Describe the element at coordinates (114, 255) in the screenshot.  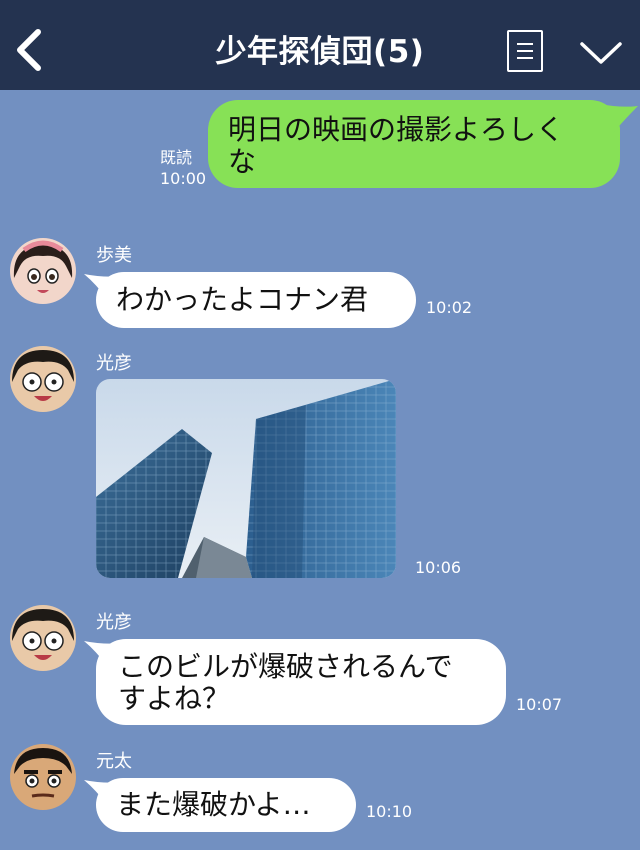
I see `sender-name: 歩美` at that location.